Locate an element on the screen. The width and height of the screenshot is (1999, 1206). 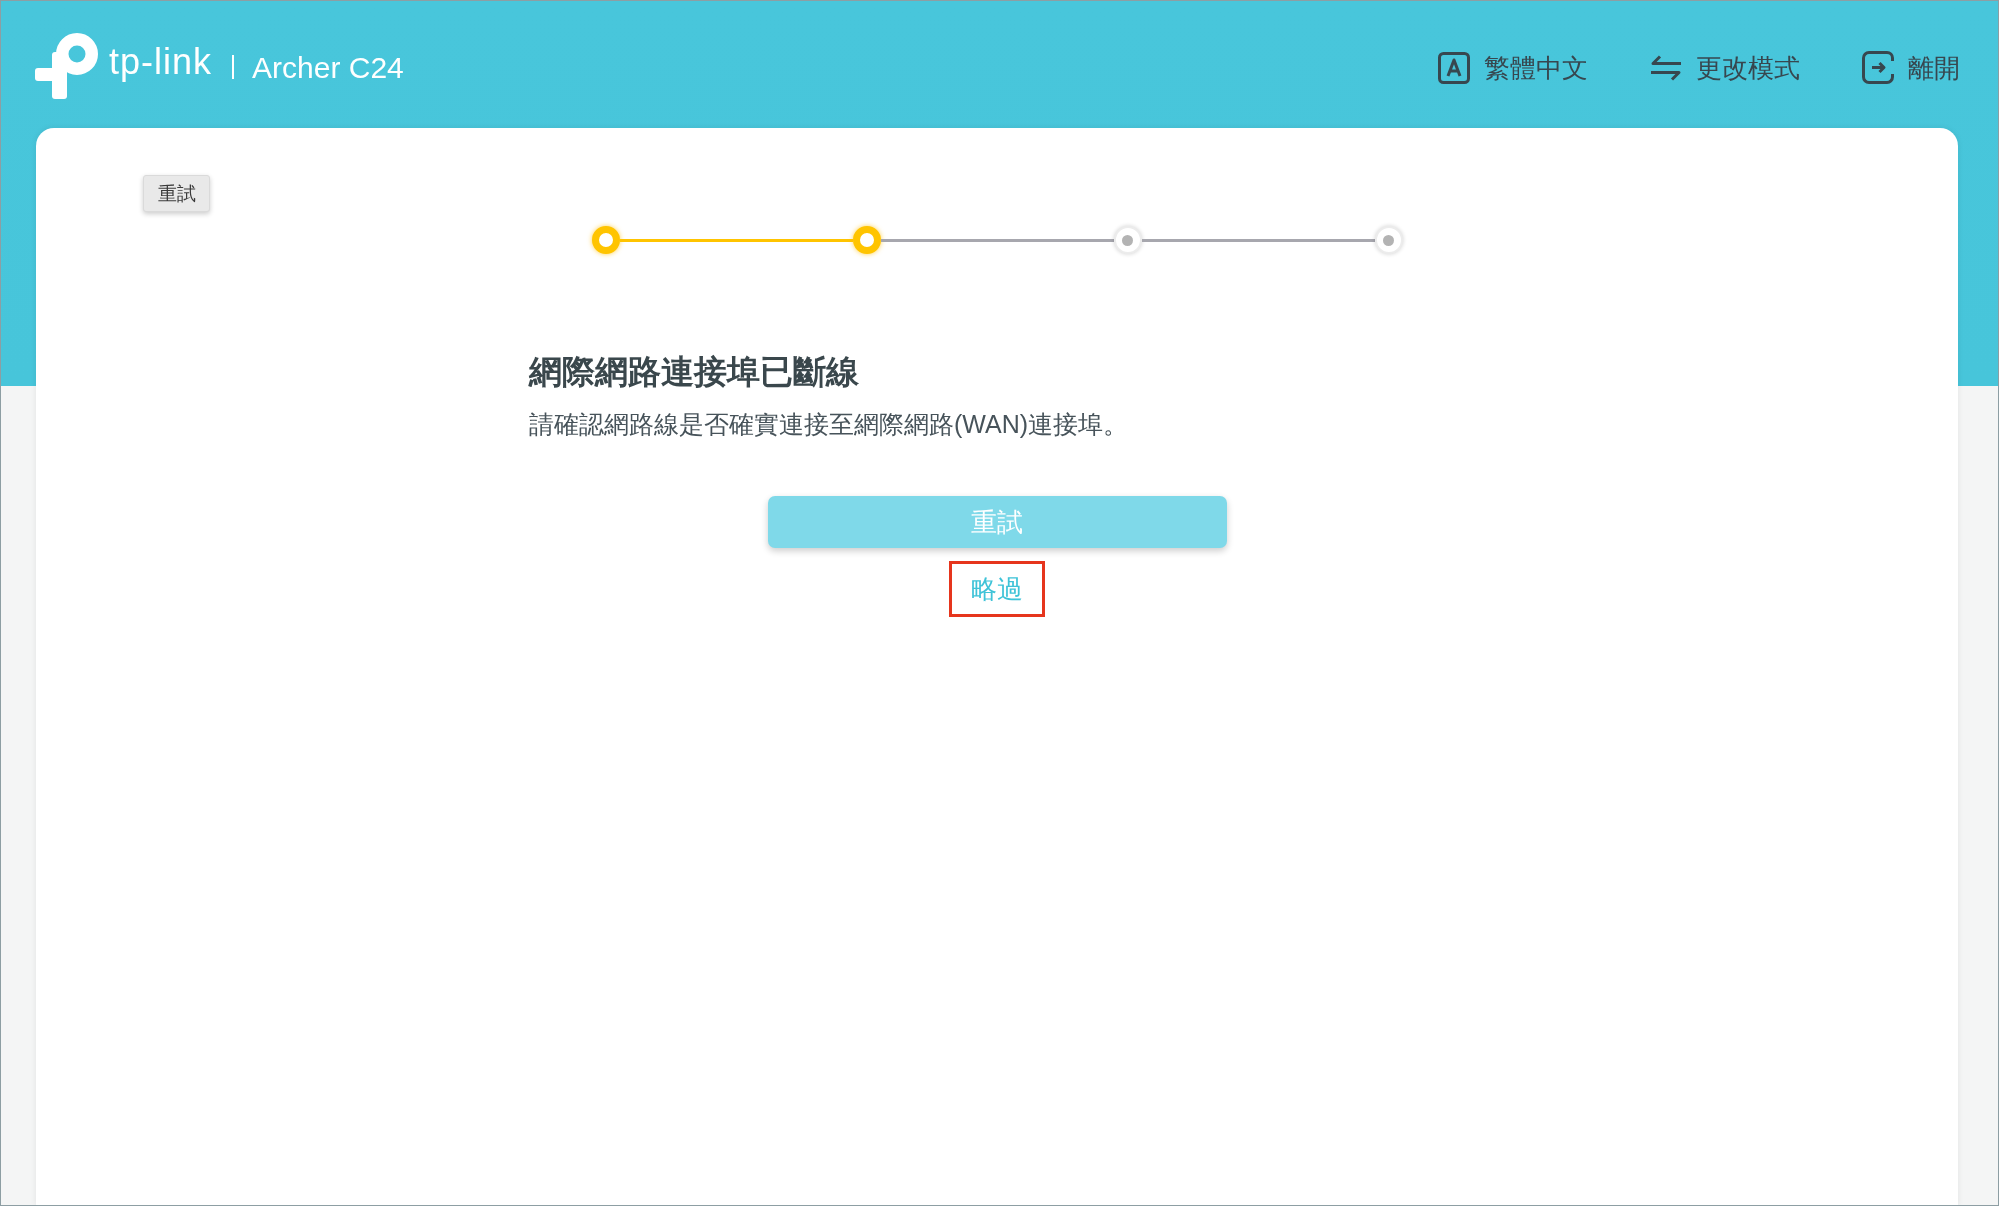
language-icon is located at coordinates (1454, 67).